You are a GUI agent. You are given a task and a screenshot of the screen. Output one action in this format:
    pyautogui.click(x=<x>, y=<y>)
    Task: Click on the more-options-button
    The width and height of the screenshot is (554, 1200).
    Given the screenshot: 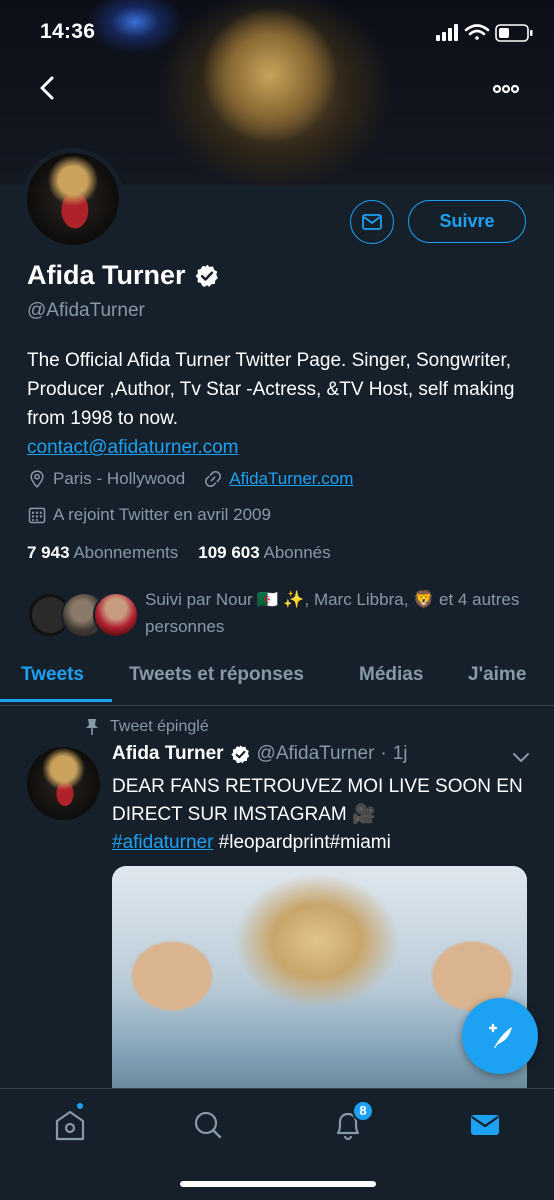 What is the action you would take?
    pyautogui.click(x=506, y=89)
    